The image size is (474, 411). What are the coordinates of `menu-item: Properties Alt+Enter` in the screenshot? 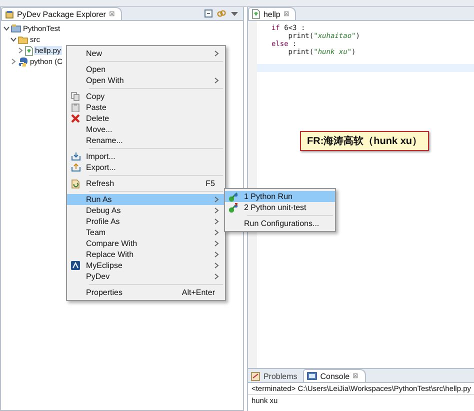 It's located at (146, 292).